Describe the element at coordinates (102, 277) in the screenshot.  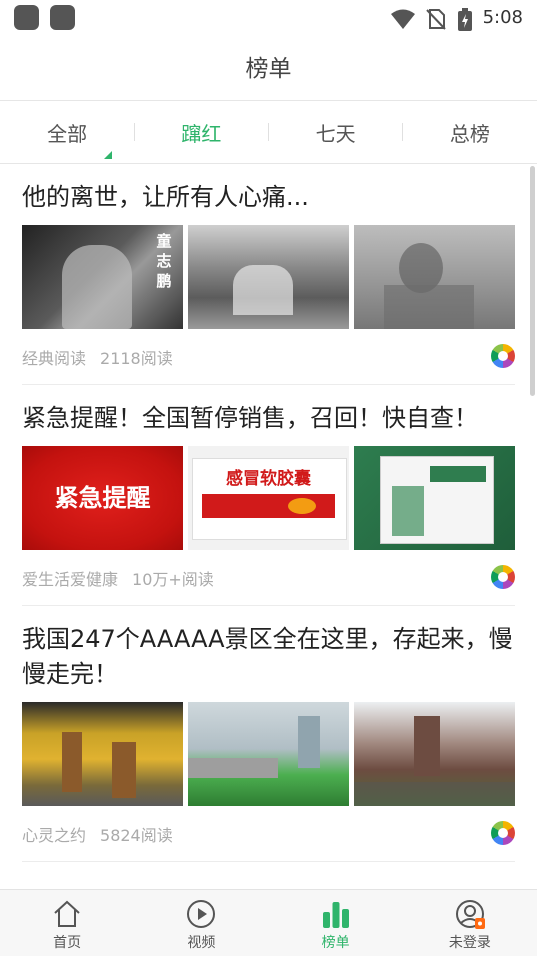
I see `article-image: 童志鹏` at that location.